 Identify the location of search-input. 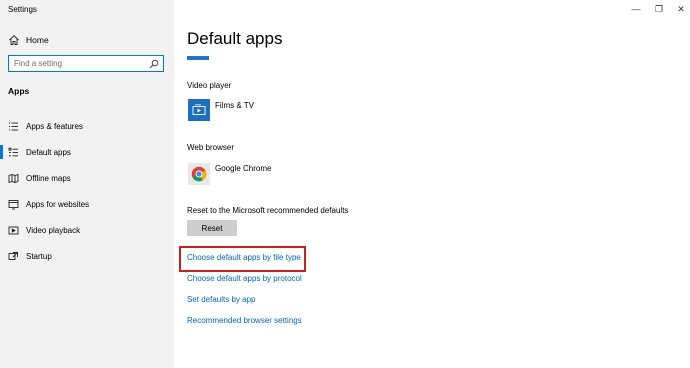
(79, 63).